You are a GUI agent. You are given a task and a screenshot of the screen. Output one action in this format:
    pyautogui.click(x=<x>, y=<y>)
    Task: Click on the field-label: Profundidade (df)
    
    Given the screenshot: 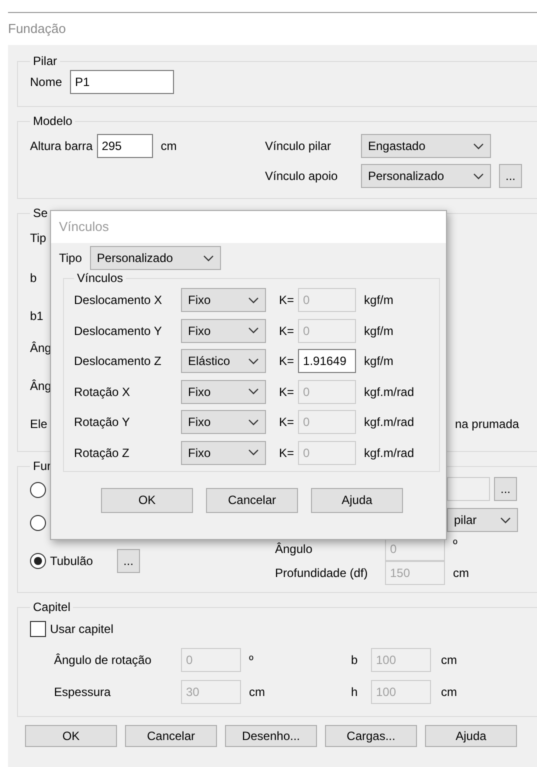 What is the action you would take?
    pyautogui.click(x=322, y=573)
    